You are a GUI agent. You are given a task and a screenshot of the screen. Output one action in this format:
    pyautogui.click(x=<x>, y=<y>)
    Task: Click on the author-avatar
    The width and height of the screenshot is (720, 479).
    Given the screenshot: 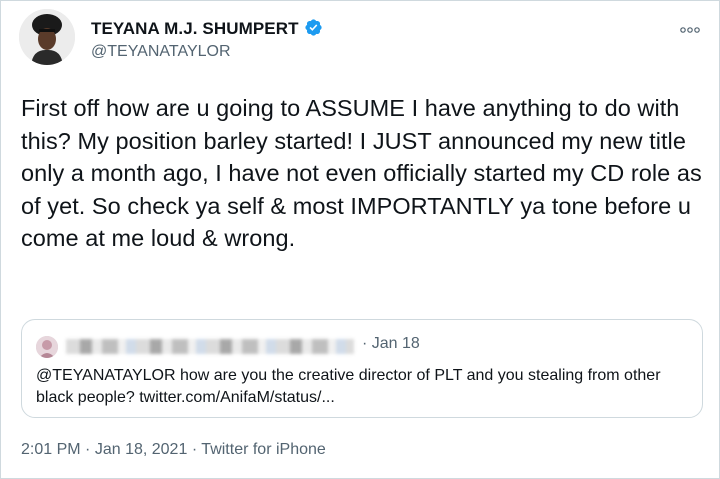 What is the action you would take?
    pyautogui.click(x=47, y=37)
    